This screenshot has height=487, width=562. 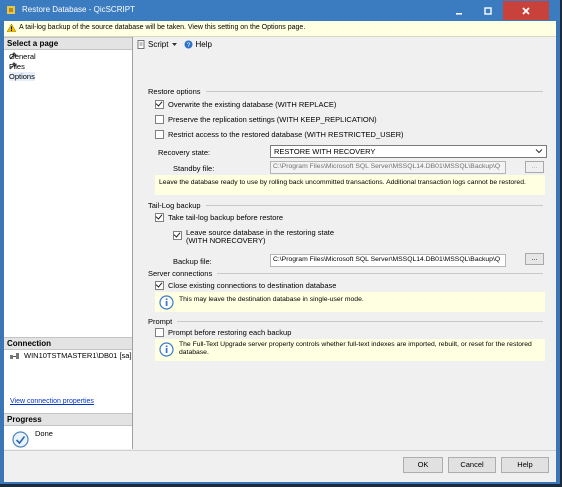 What do you see at coordinates (344, 44) in the screenshot?
I see `toolbar: Script ? Help` at bounding box center [344, 44].